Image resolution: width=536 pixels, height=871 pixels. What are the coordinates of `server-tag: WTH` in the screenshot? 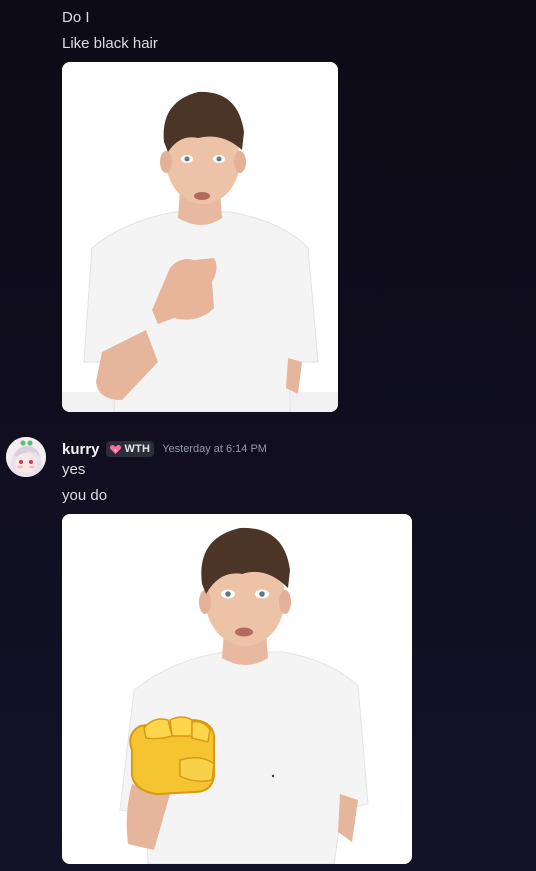 It's located at (130, 449).